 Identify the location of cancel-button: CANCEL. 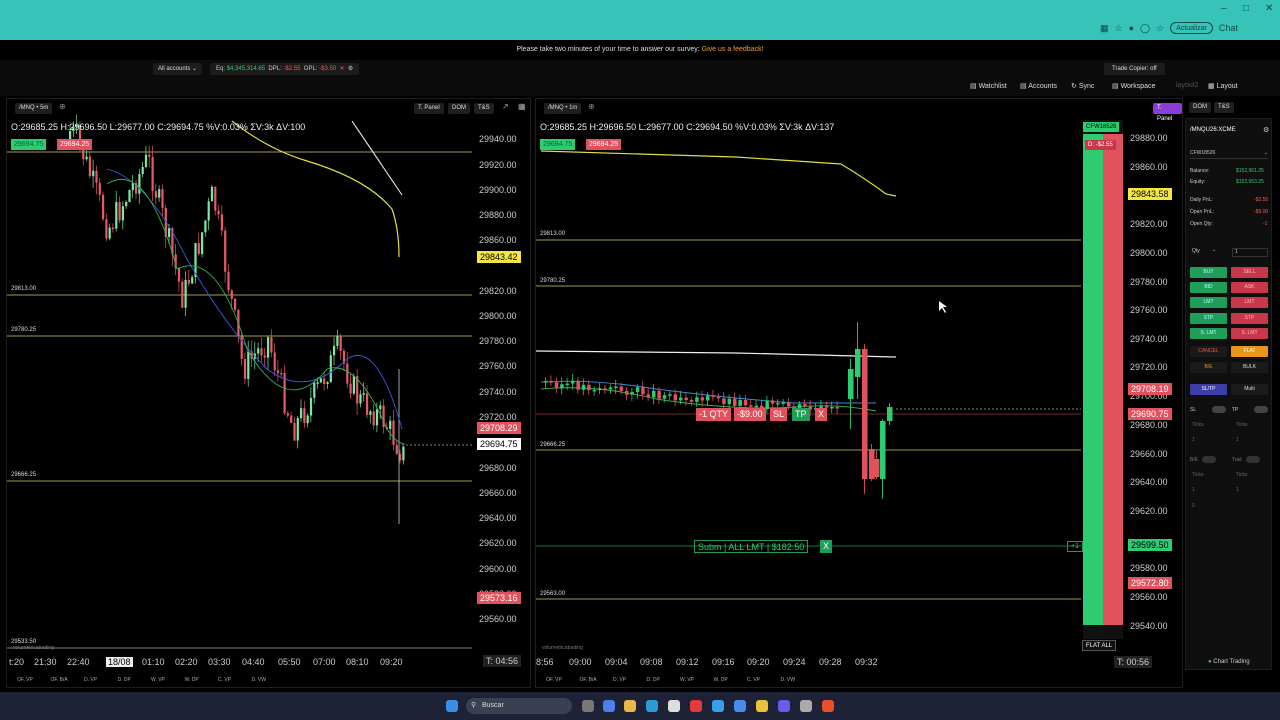
(1208, 351).